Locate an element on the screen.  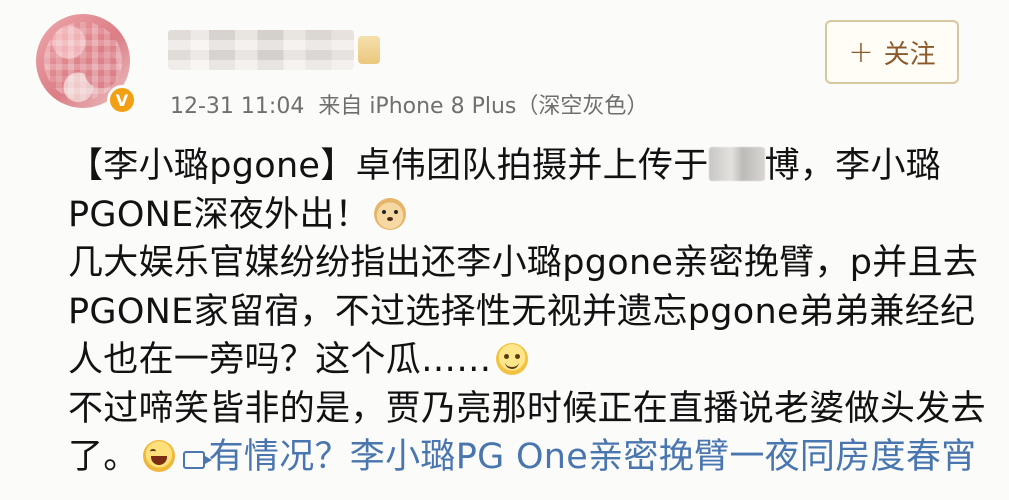
post-line: 不过啼笑皆非的是，贾乃亮那时候正在直播说老婆做头发去 is located at coordinates (527, 409).